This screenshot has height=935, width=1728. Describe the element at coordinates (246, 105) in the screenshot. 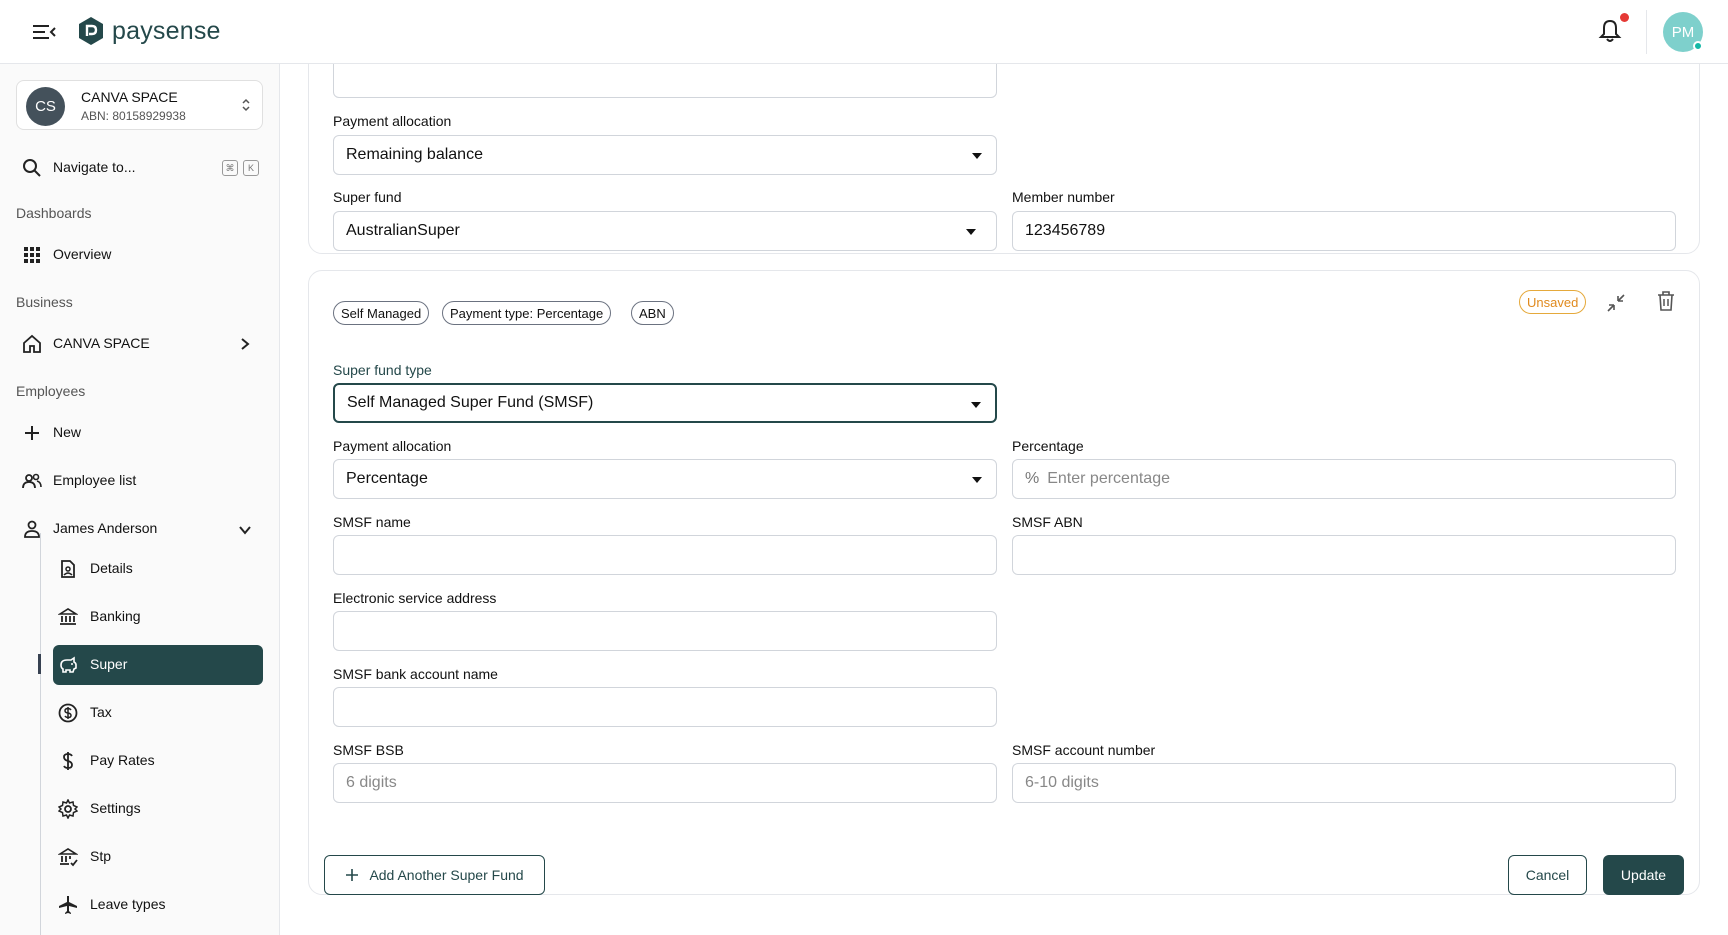

I see `chevron-up-down-icon` at that location.